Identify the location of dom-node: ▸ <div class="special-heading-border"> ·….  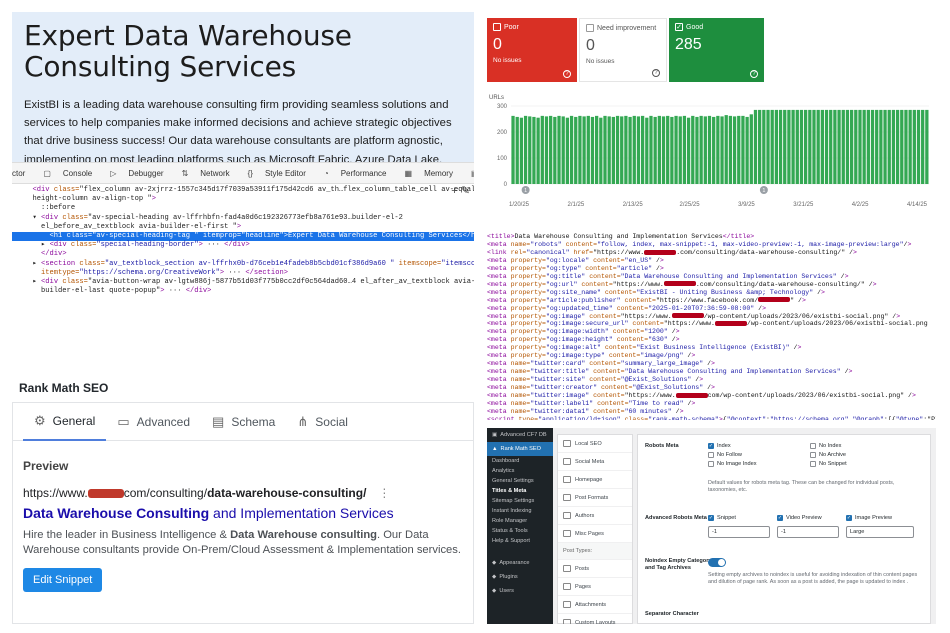
(243, 245).